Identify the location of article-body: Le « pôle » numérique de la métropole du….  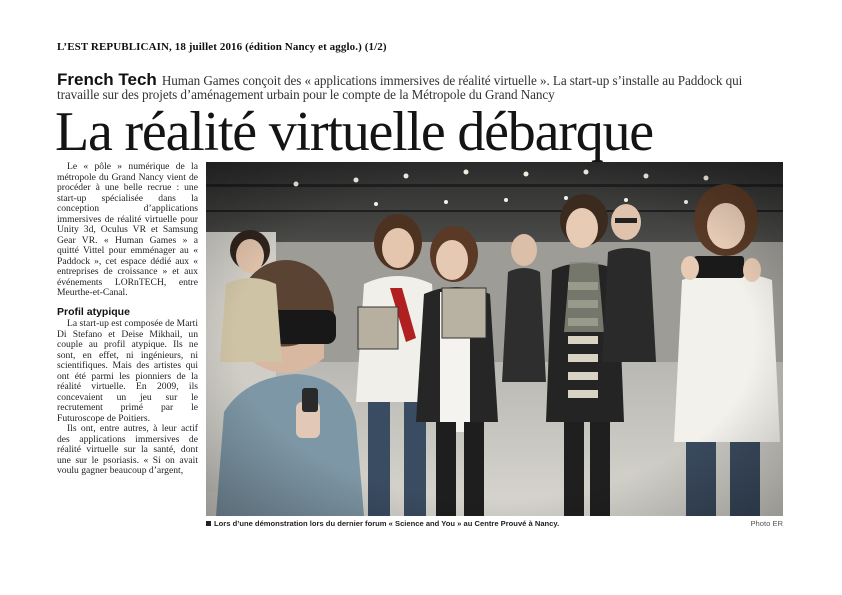
(127, 319).